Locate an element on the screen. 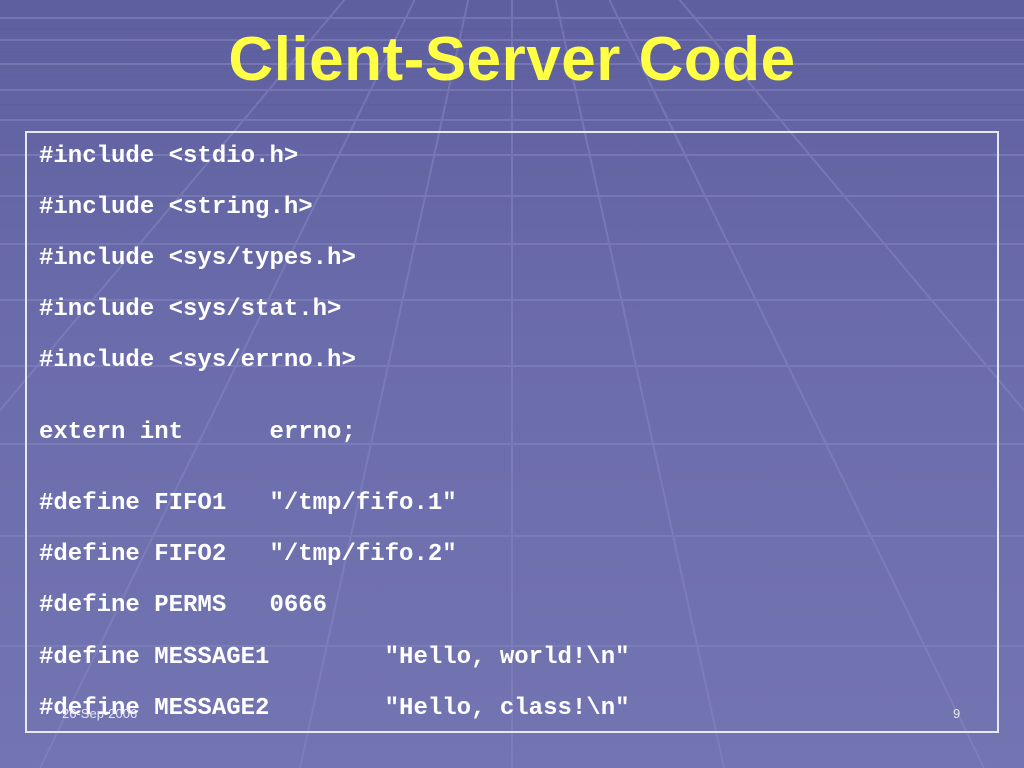 This screenshot has height=768, width=1024. code-line: extern int errno; is located at coordinates (197, 432).